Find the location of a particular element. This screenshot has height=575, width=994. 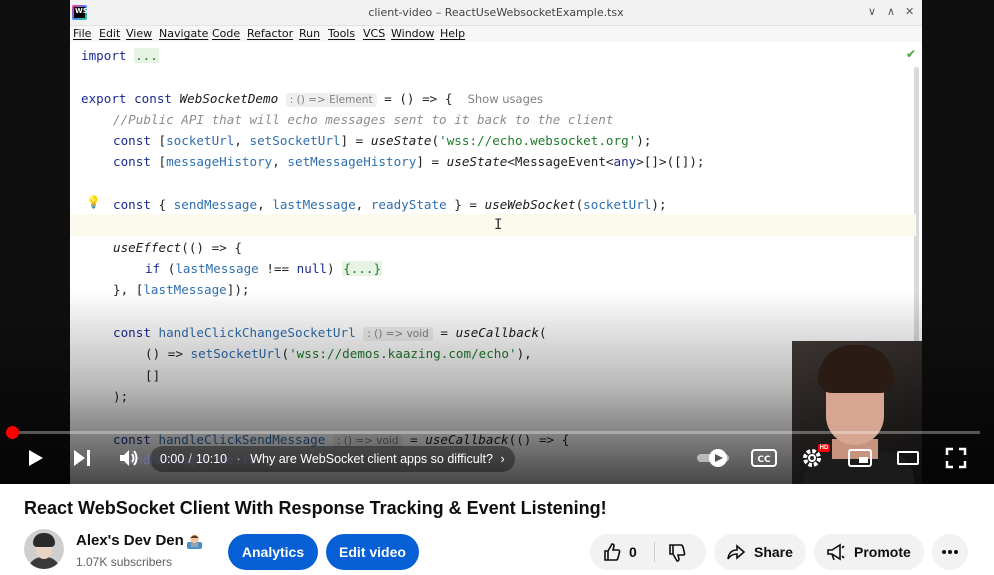

share-label: Share is located at coordinates (773, 552).